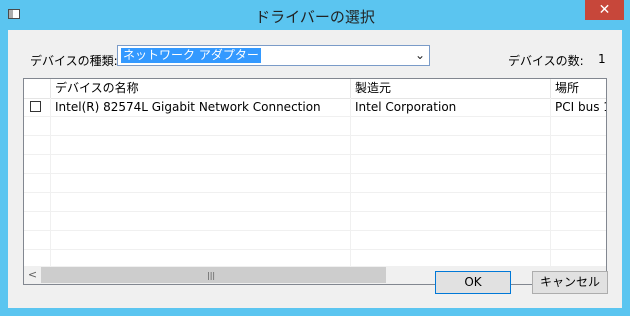  I want to click on device-type-dropdown: ネットワーク アダプター ⌄, so click(273, 55).